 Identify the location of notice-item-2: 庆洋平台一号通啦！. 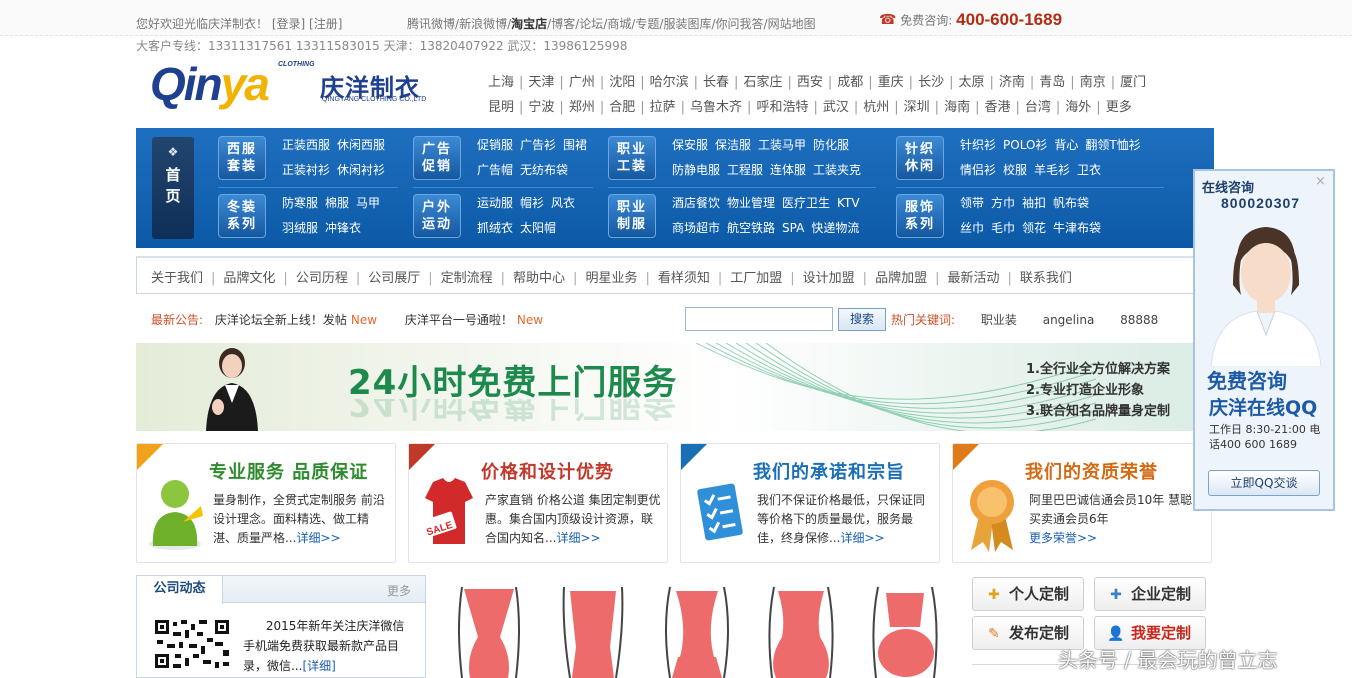
(459, 320).